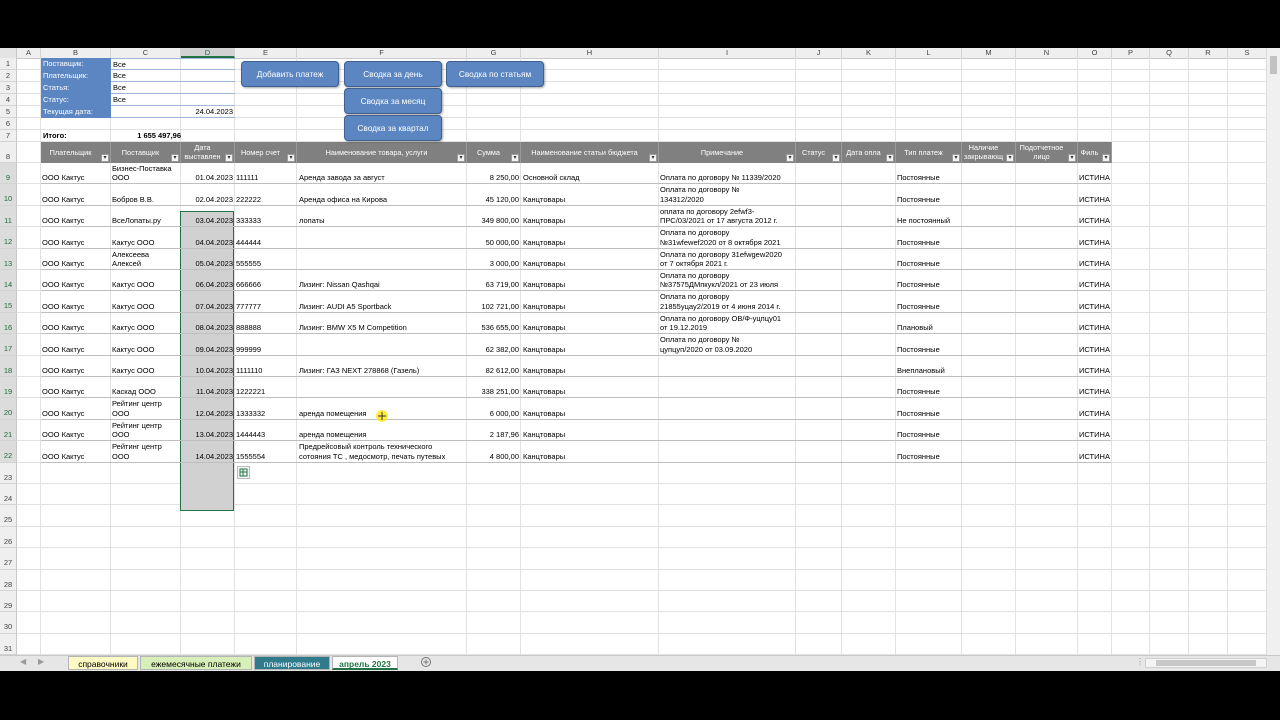 The height and width of the screenshot is (720, 1280). What do you see at coordinates (727, 200) in the screenshot?
I see `note-cell-line2: 134312/2020` at bounding box center [727, 200].